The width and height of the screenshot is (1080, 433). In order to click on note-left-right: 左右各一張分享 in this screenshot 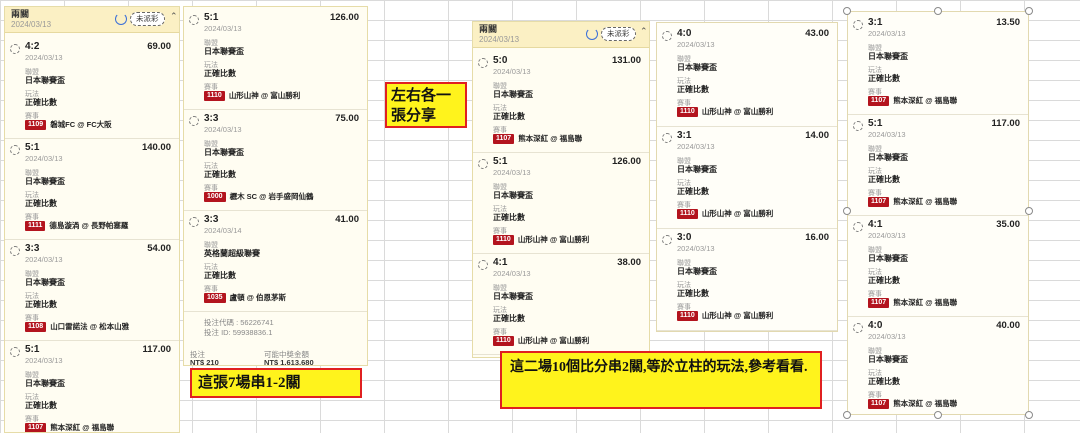, I will do `click(426, 105)`.